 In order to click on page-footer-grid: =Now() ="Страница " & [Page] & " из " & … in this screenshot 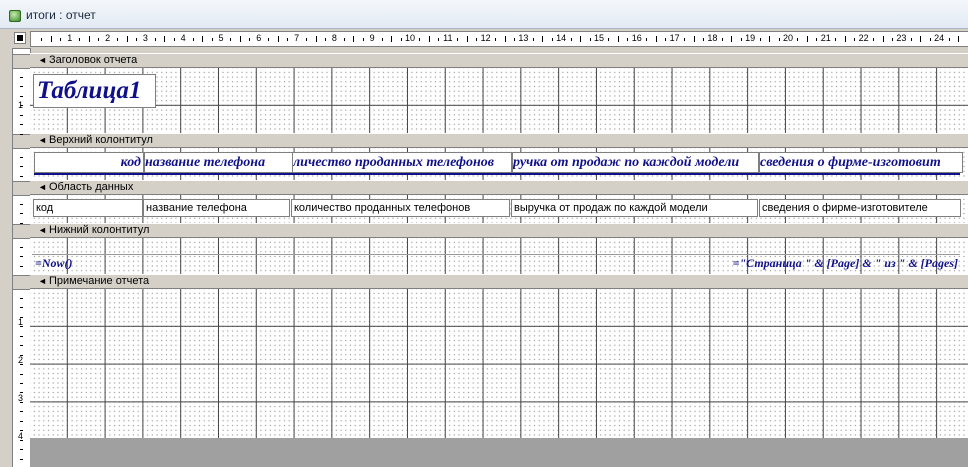, I will do `click(499, 256)`.